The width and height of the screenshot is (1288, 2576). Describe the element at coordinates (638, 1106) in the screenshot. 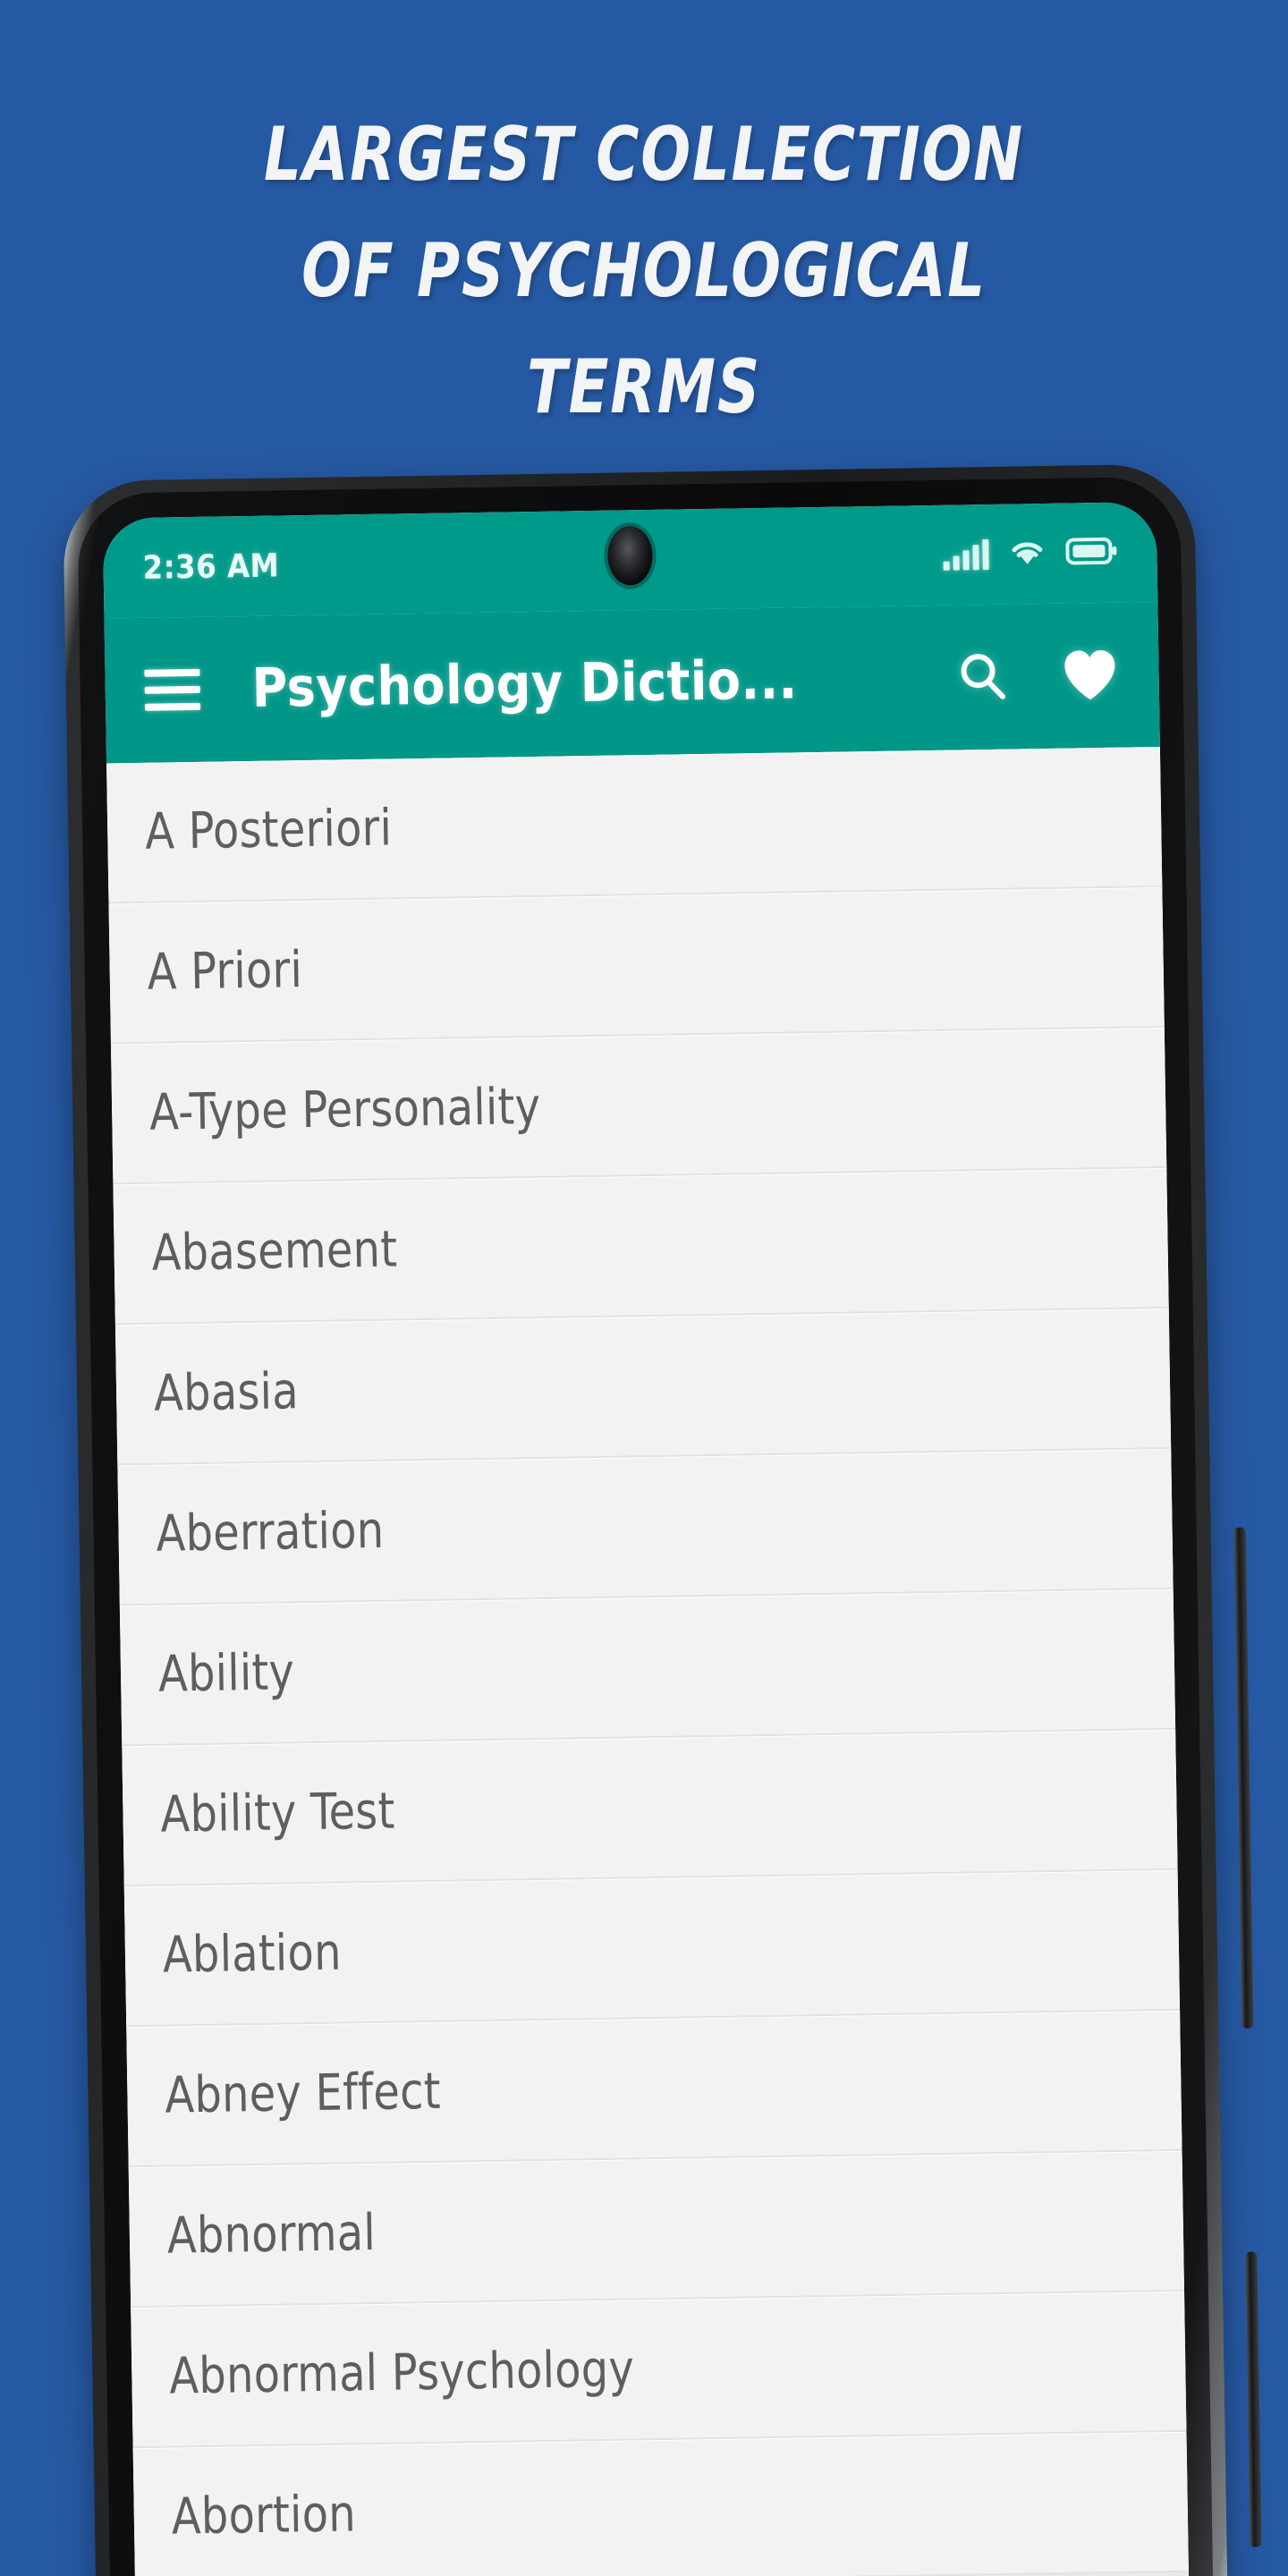

I see `list-item: A-Type Personality` at that location.